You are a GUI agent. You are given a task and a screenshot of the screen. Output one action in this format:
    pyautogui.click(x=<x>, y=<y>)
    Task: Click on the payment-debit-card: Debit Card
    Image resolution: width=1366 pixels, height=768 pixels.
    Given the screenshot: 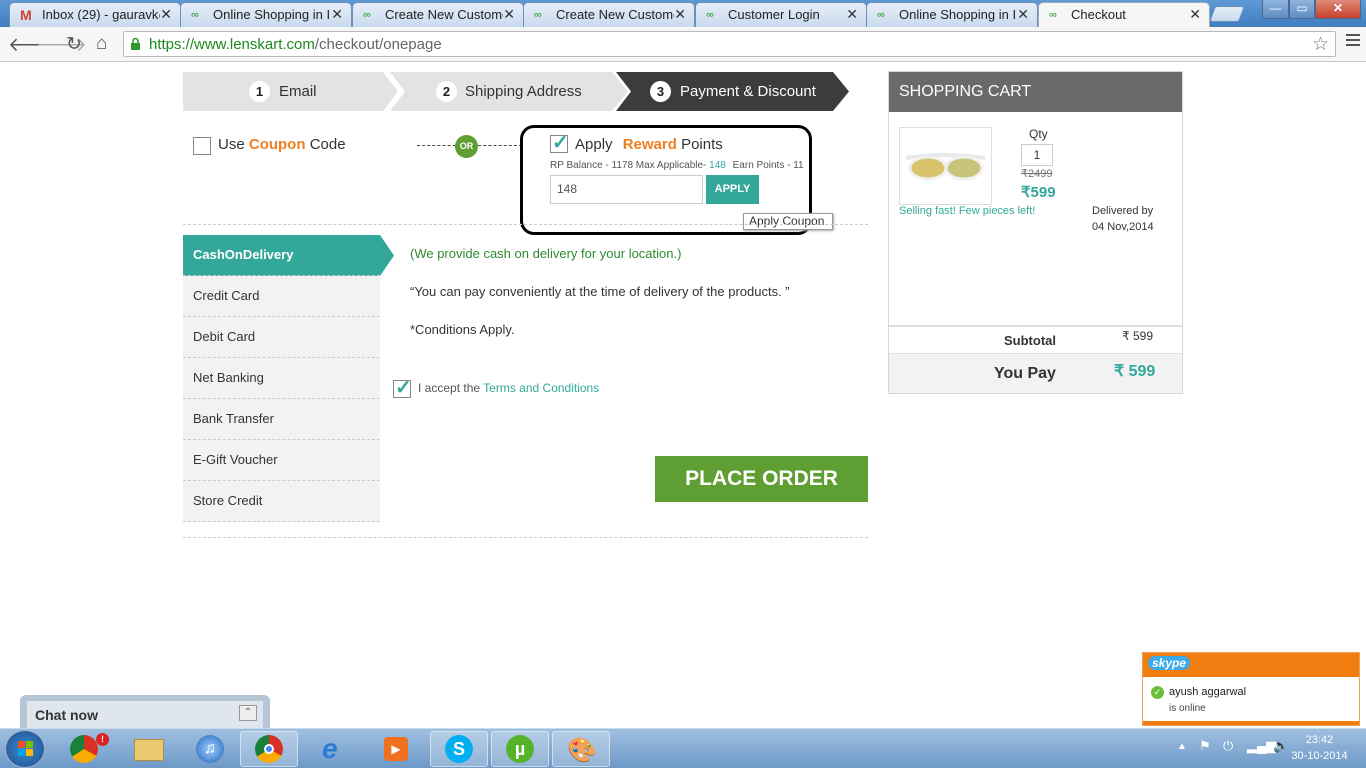 What is the action you would take?
    pyautogui.click(x=281, y=337)
    